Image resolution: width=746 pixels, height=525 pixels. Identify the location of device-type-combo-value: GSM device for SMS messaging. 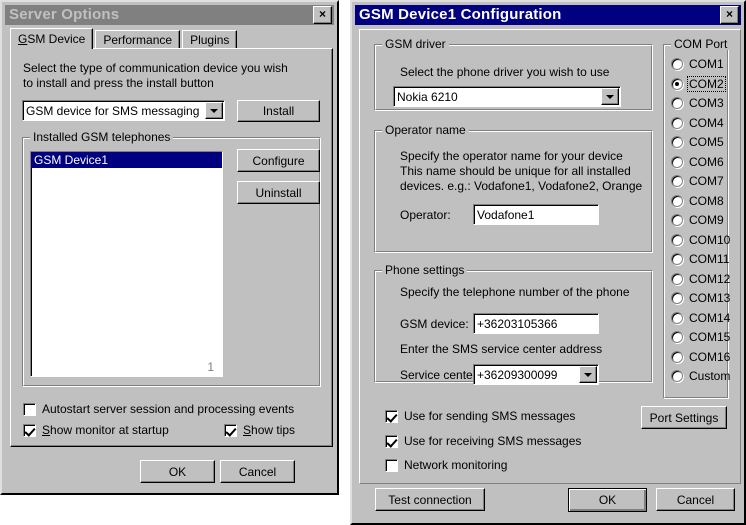
(123, 110).